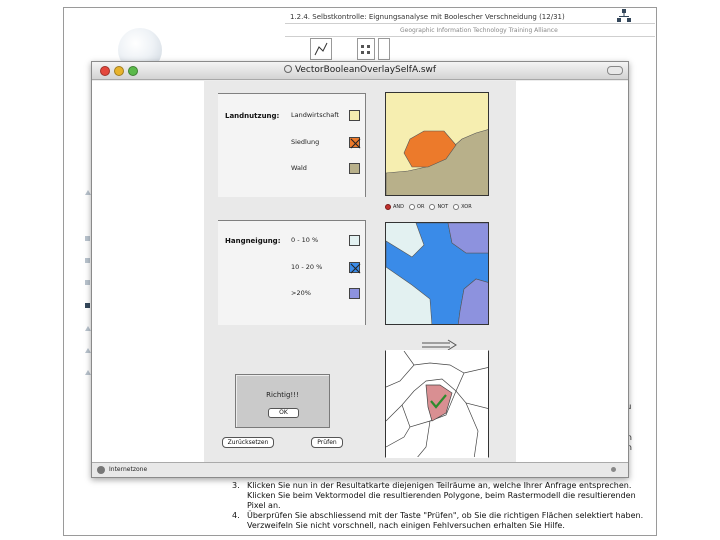 This screenshot has height=540, width=720. What do you see at coordinates (462, 207) in the screenshot?
I see `operator-xor: XOR` at bounding box center [462, 207].